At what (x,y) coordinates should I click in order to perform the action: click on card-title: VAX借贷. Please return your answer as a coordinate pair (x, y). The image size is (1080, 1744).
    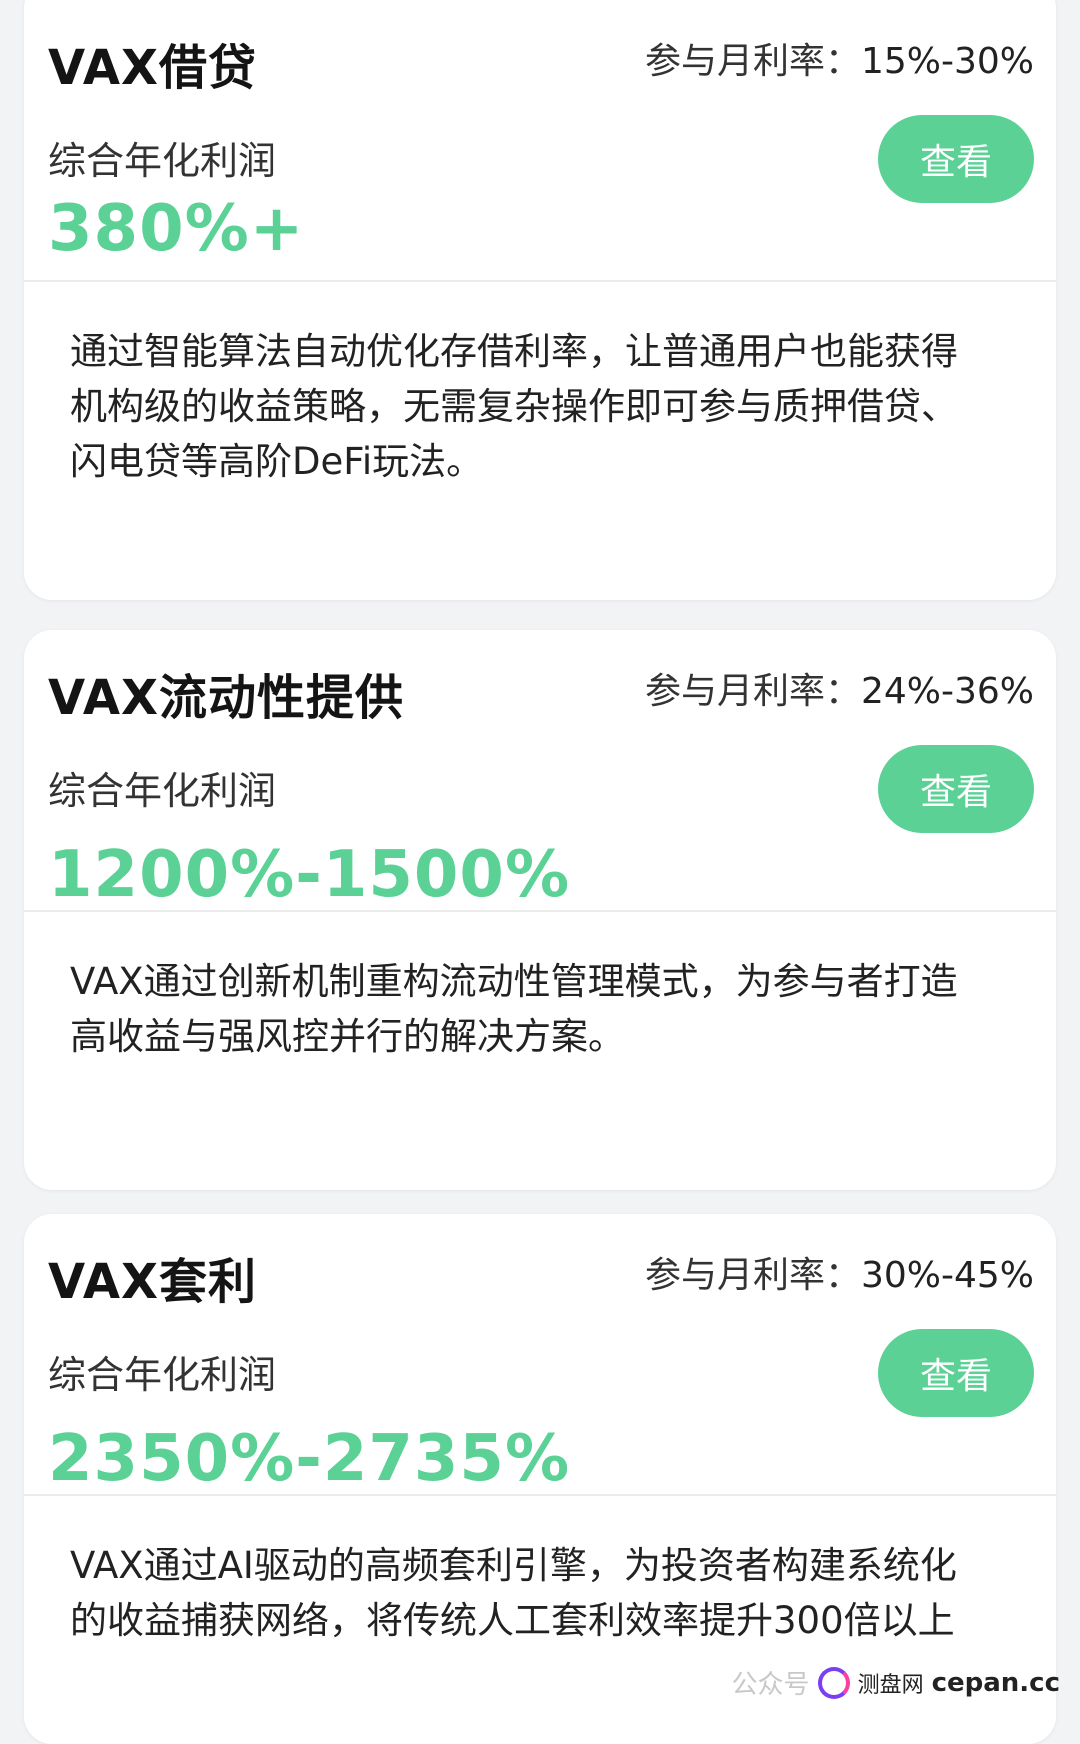
    Looking at the image, I should click on (153, 68).